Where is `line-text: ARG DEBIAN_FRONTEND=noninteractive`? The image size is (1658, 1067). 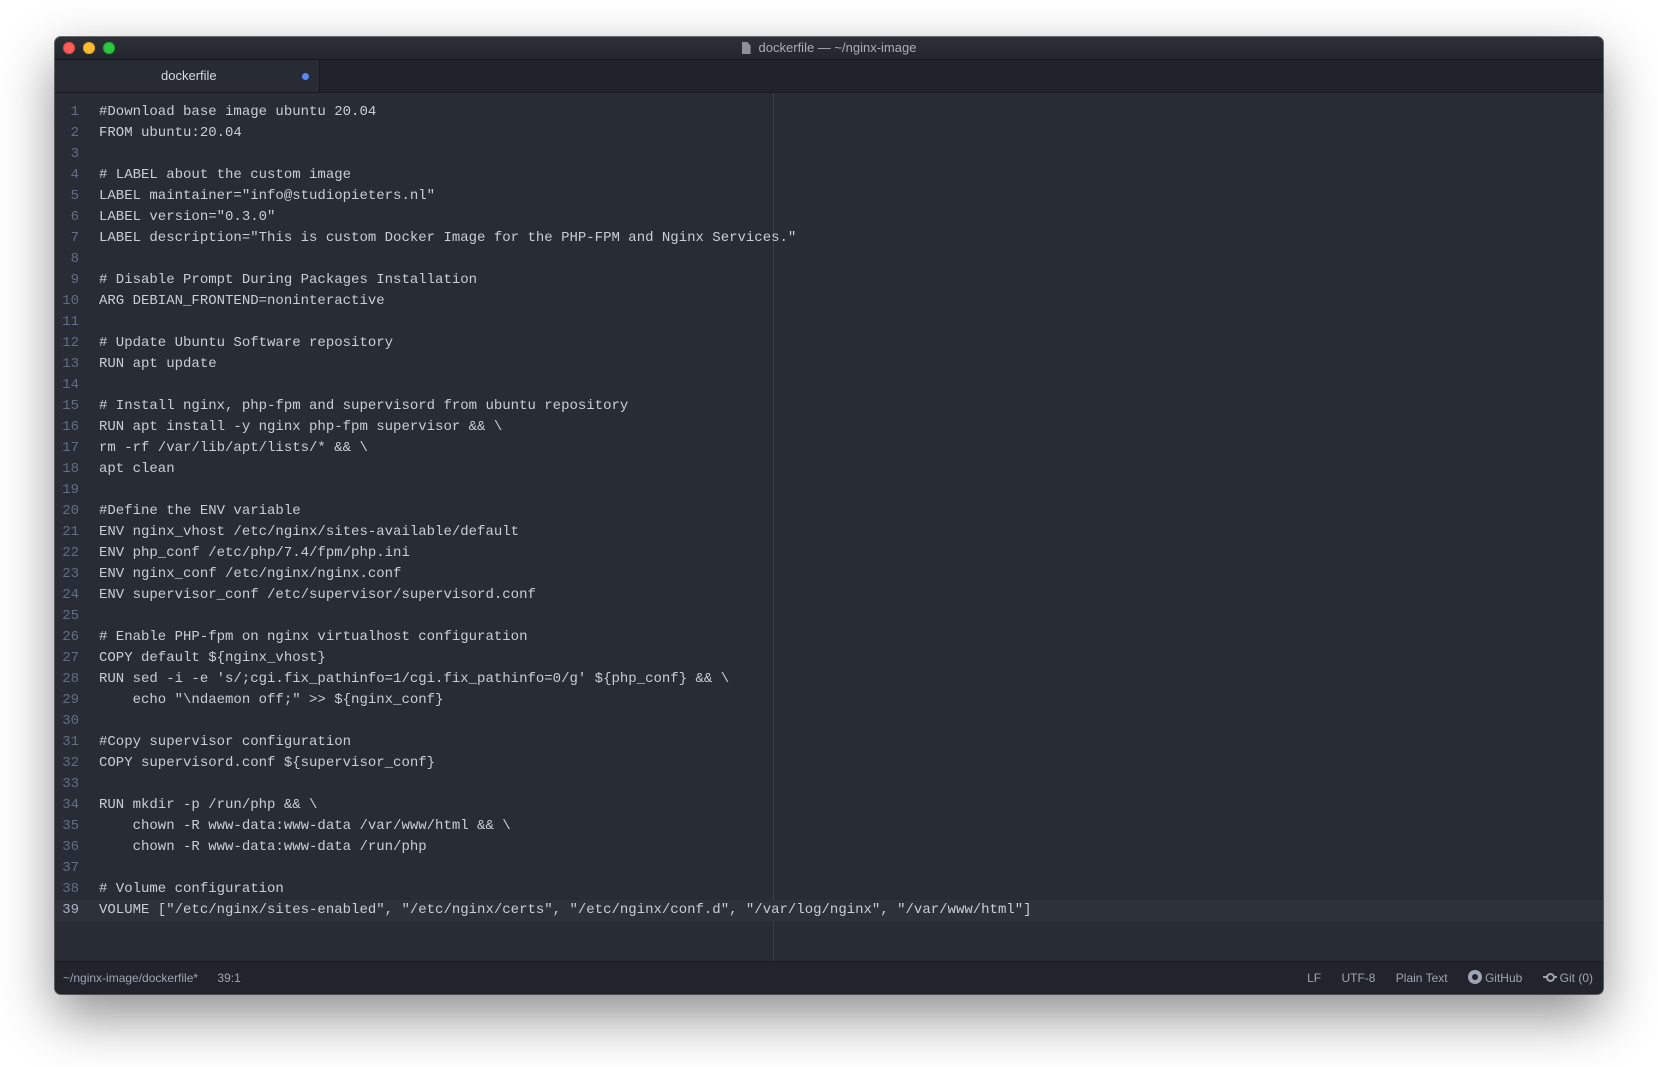
line-text: ARG DEBIAN_FRONTEND=noninteractive is located at coordinates (242, 301).